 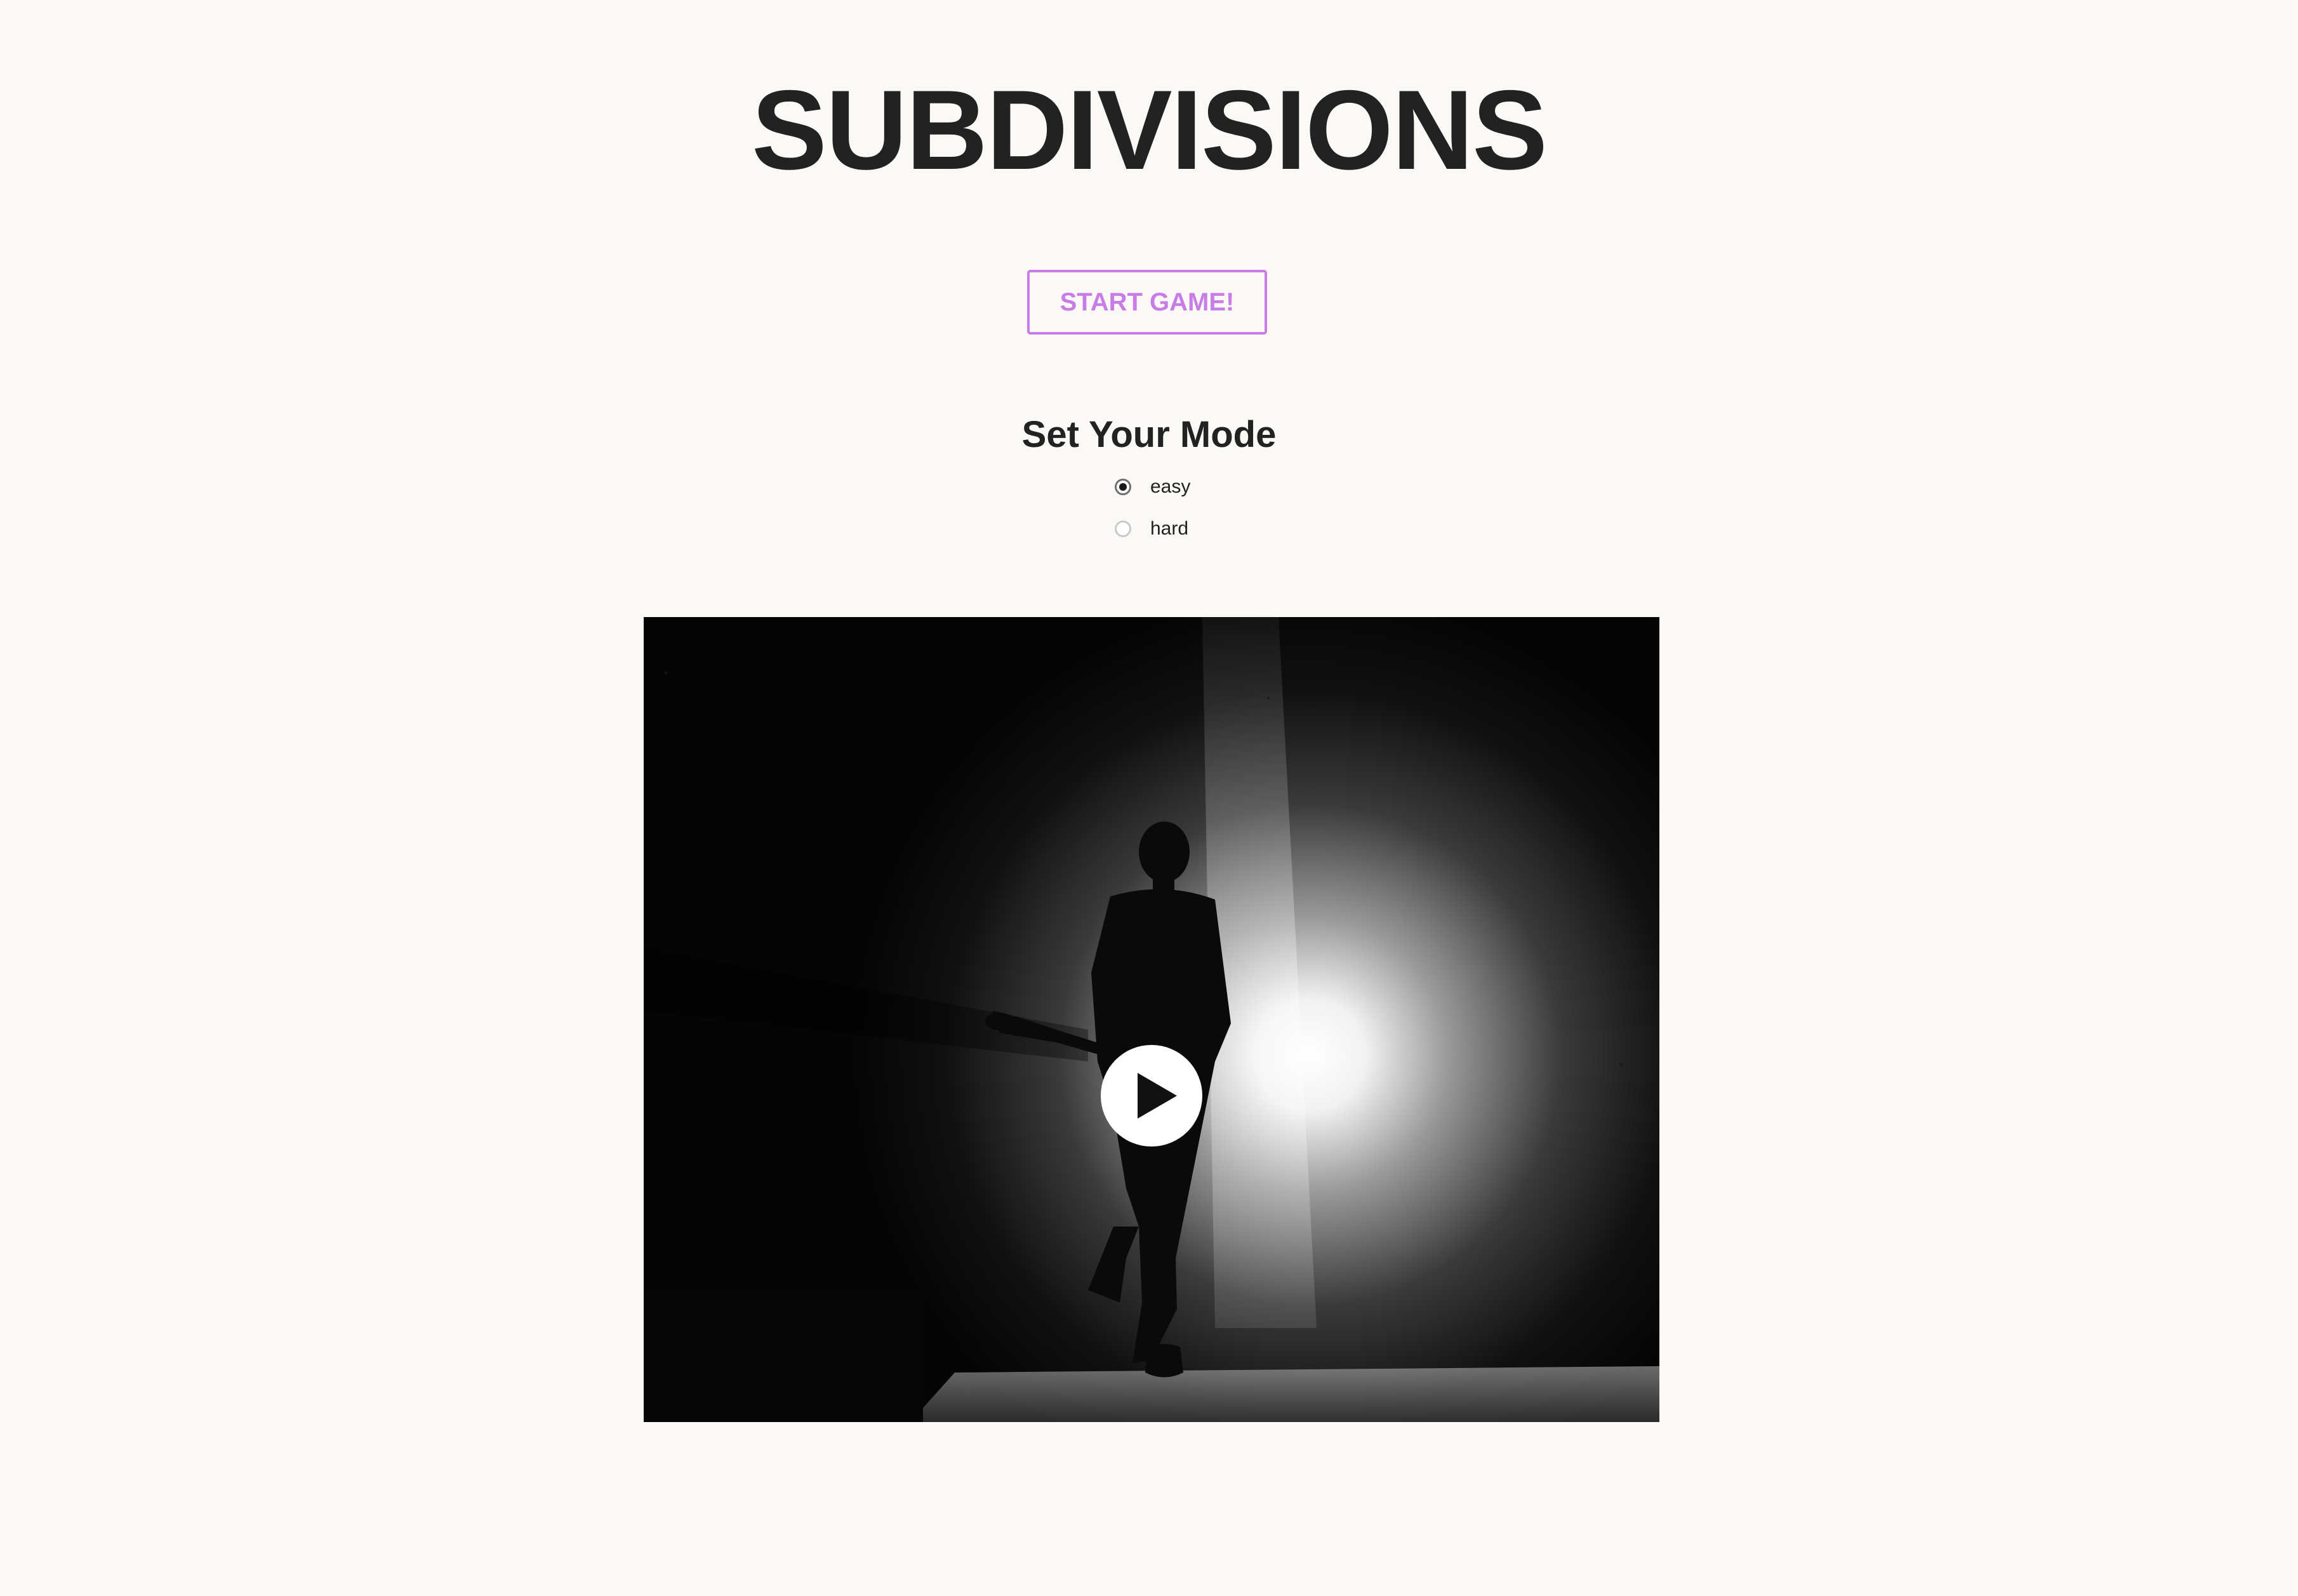 I want to click on mode-option-easy: easy, so click(x=1152, y=487).